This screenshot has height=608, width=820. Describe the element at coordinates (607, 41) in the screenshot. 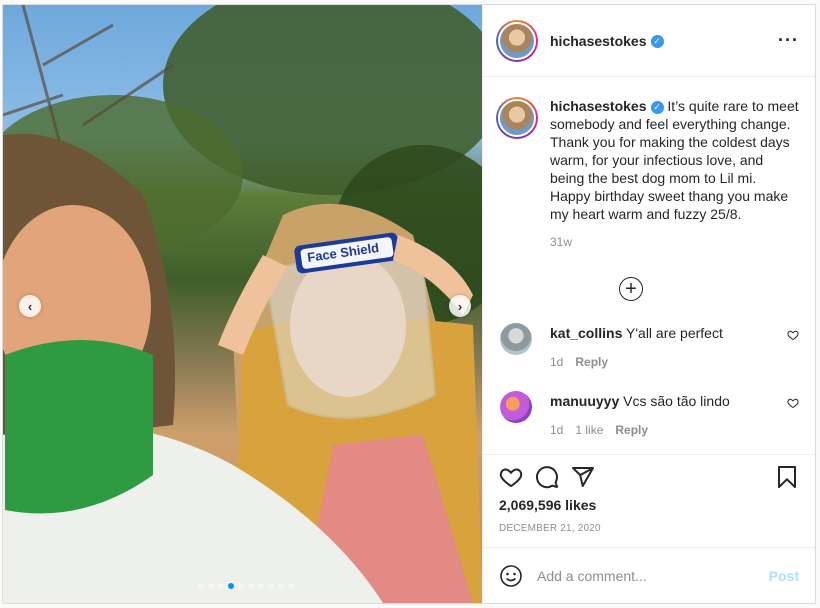

I see `author-username: hichasestokes ✓` at that location.